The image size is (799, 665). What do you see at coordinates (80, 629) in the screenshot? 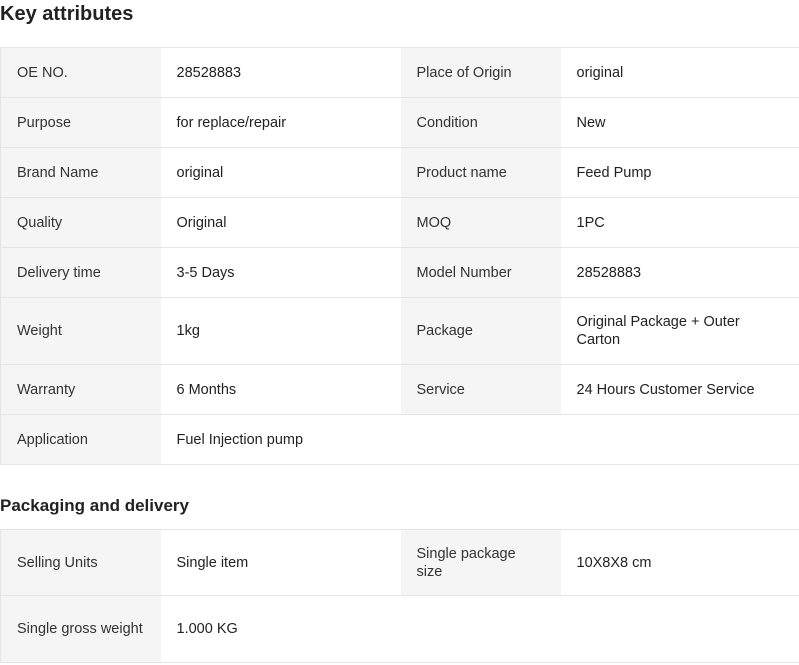
I see `attribute-key: Single gross weight` at bounding box center [80, 629].